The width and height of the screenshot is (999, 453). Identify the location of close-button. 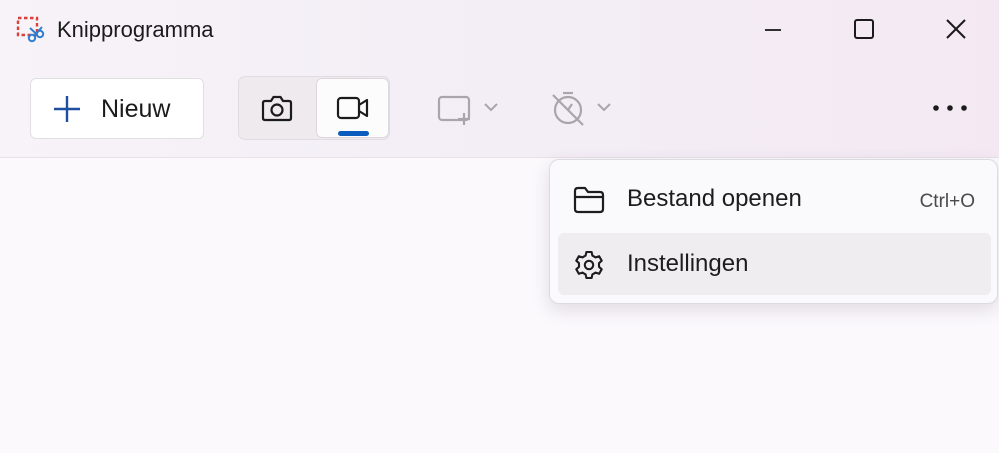
(956, 29).